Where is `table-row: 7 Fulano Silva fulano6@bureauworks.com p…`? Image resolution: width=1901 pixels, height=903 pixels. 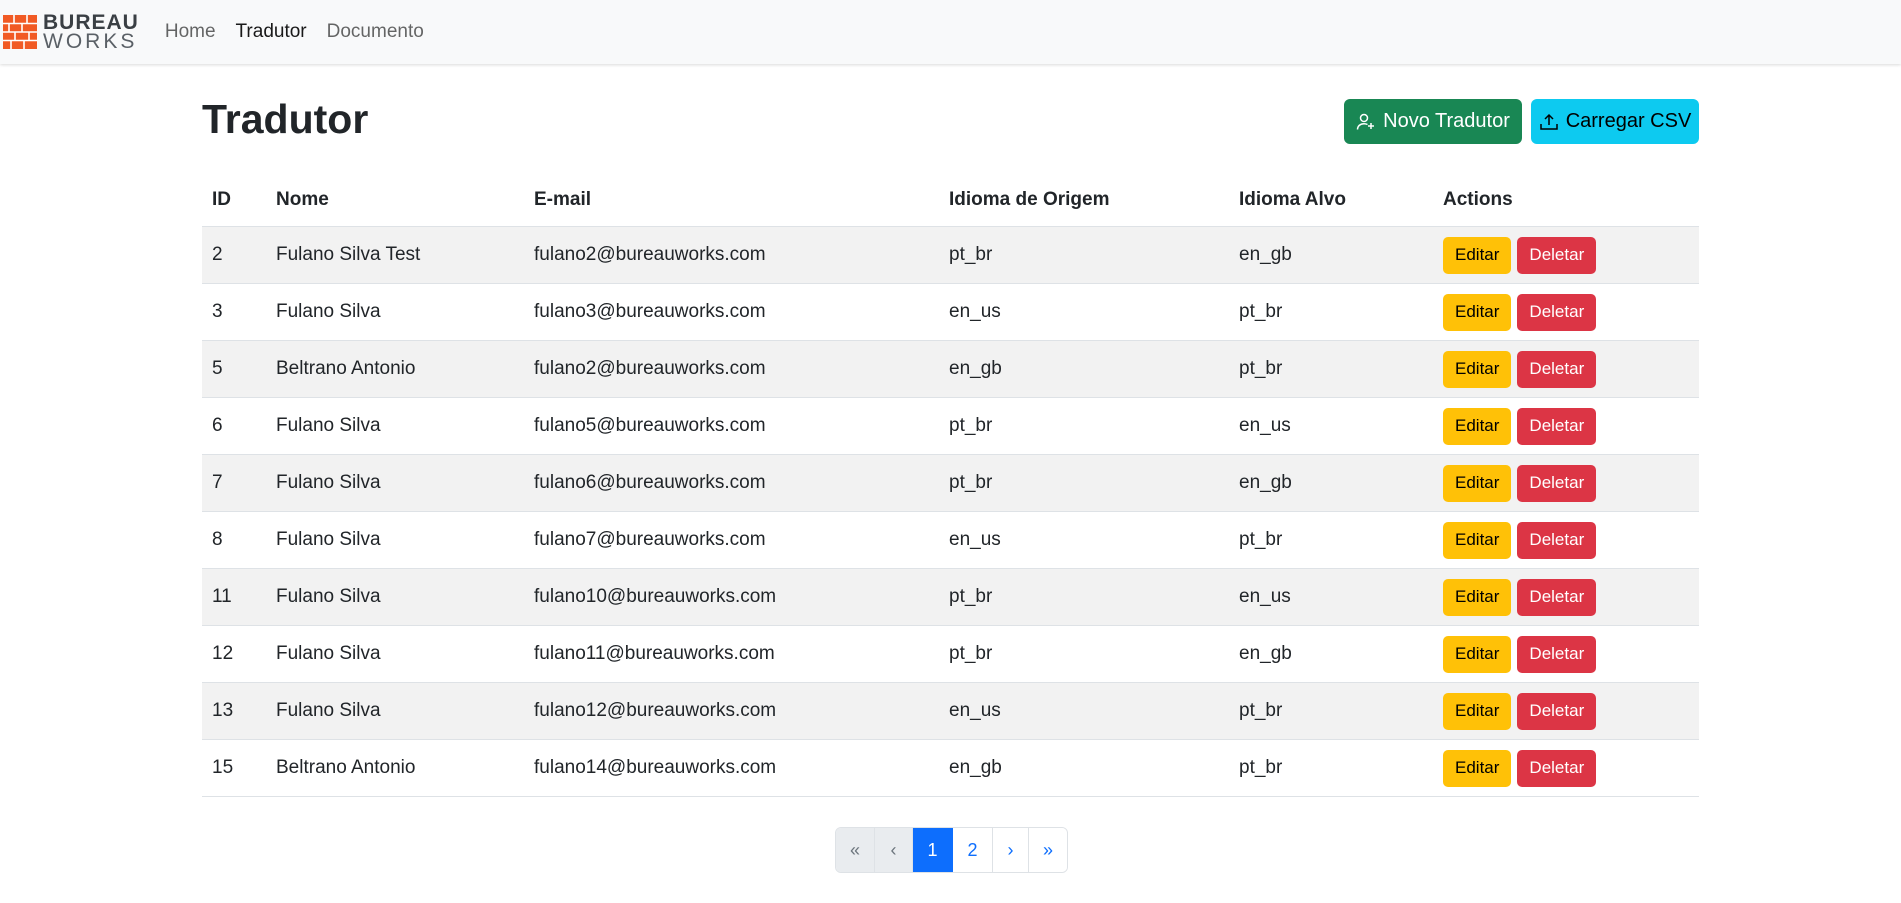
table-row: 7 Fulano Silva fulano6@bureauworks.com p… is located at coordinates (950, 483).